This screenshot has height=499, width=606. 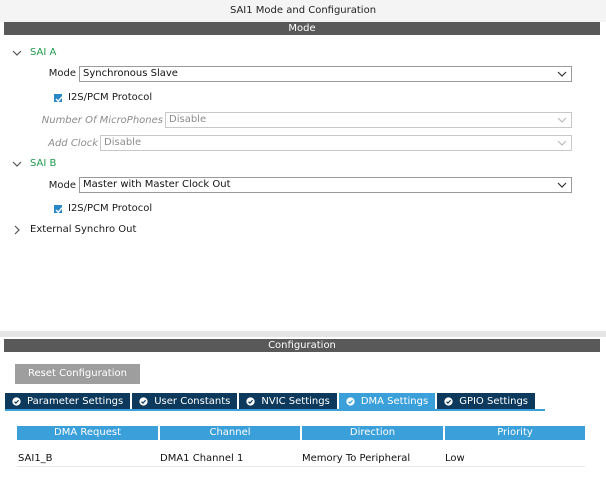 I want to click on tree-node-sai-a: SAI A, so click(x=34, y=52).